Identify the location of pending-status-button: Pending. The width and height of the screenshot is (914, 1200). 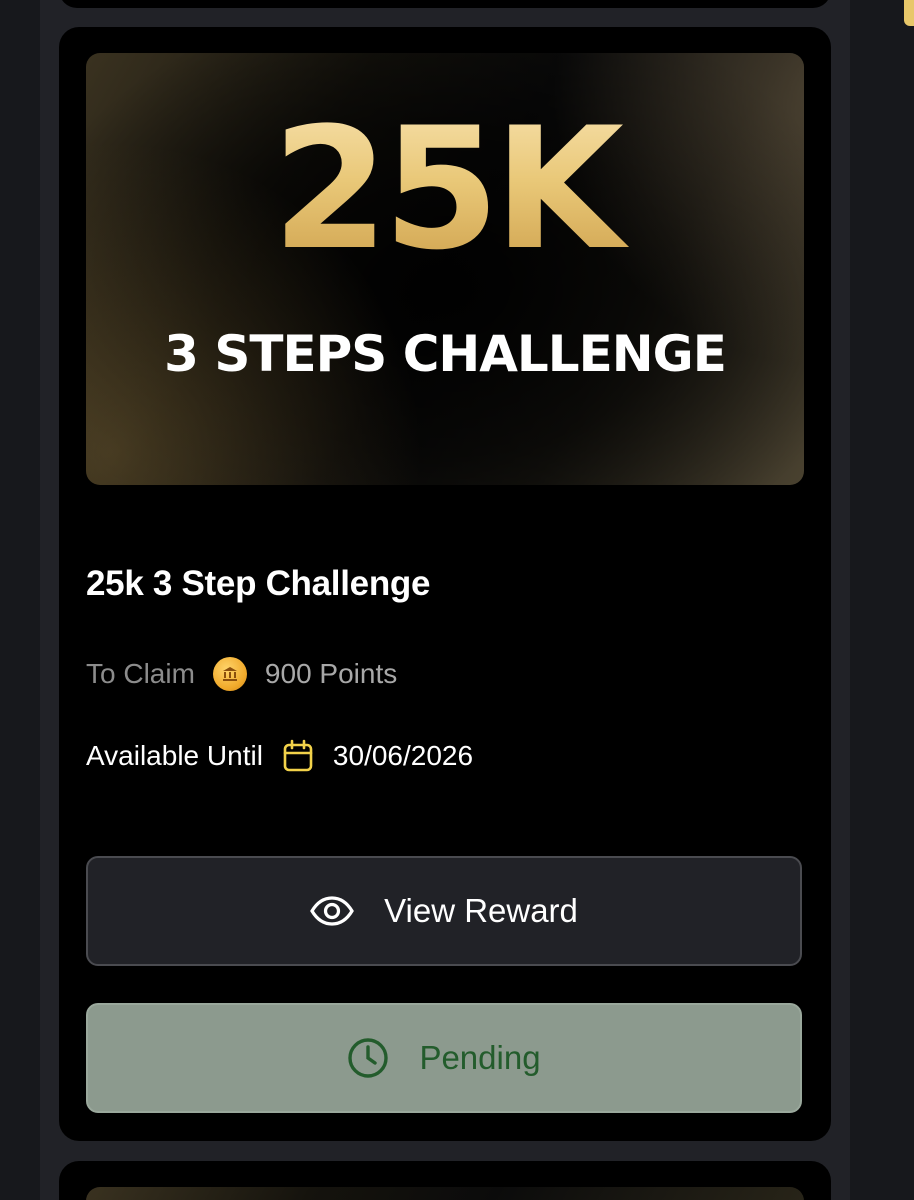
(444, 1058).